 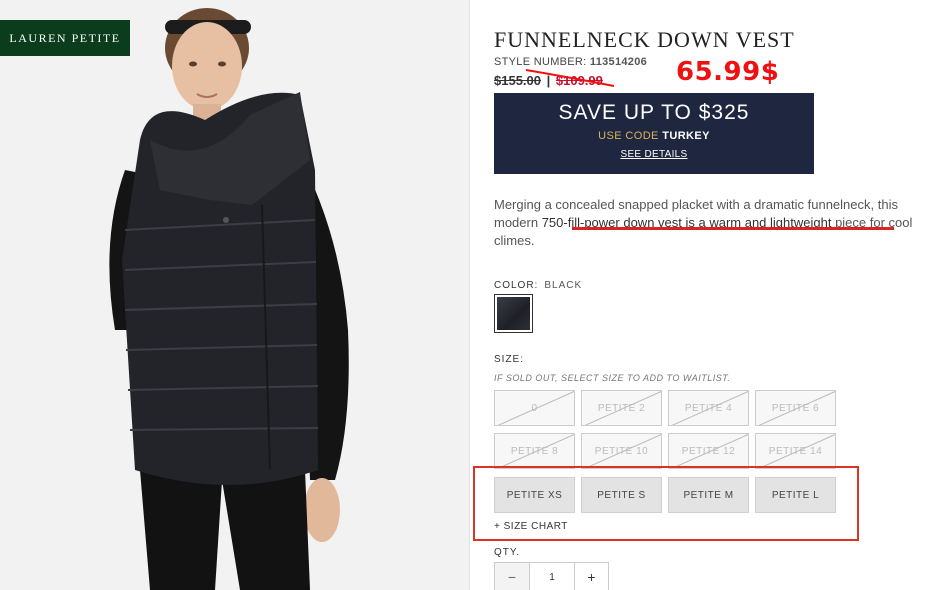 What do you see at coordinates (516, 285) in the screenshot?
I see `color-label-text: COLOR:` at bounding box center [516, 285].